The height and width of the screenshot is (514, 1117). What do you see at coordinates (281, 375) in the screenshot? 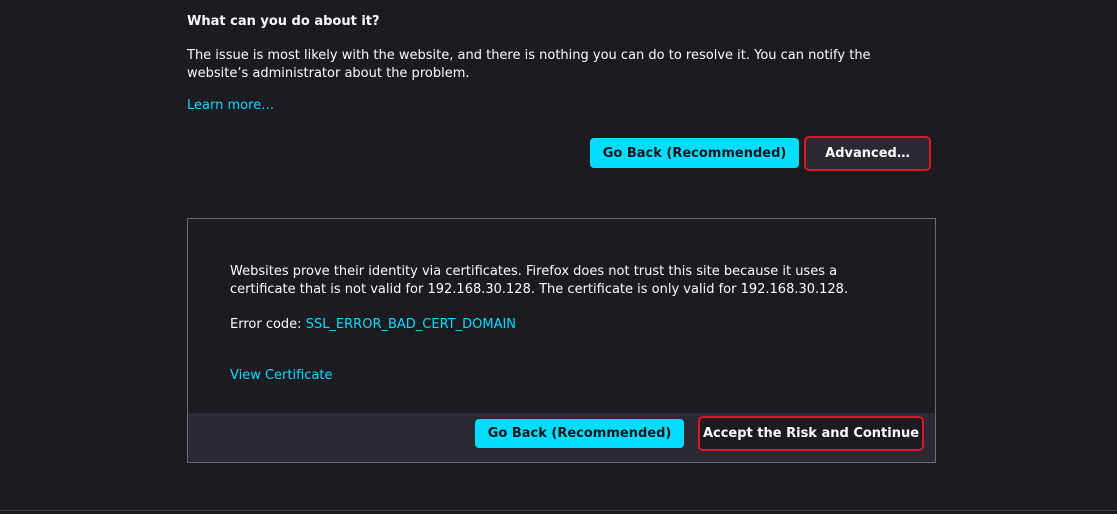
I see `view-certificate-link: View Certificate` at bounding box center [281, 375].